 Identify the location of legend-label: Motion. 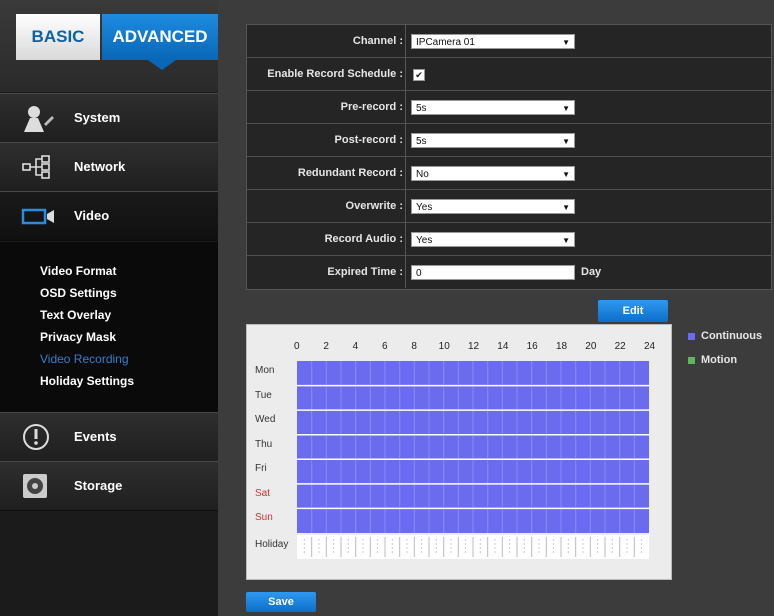
(719, 360).